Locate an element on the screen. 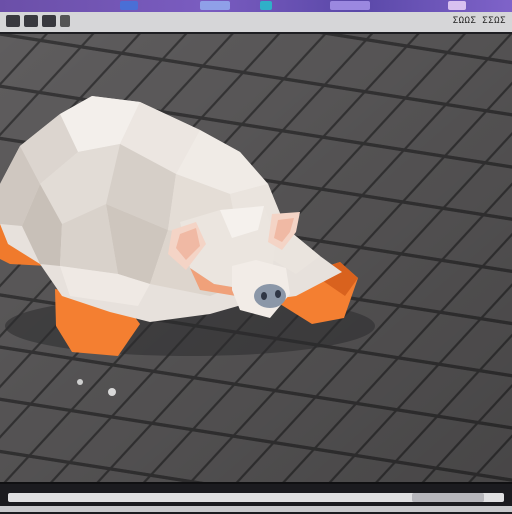  viewport-toolbar: ΣΩΩΣ ΣΣΩΣ is located at coordinates (256, 23).